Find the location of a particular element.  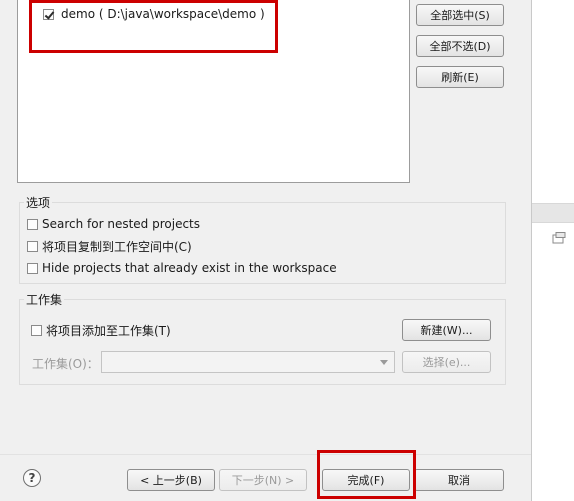

minimize-view-icon is located at coordinates (559, 238).